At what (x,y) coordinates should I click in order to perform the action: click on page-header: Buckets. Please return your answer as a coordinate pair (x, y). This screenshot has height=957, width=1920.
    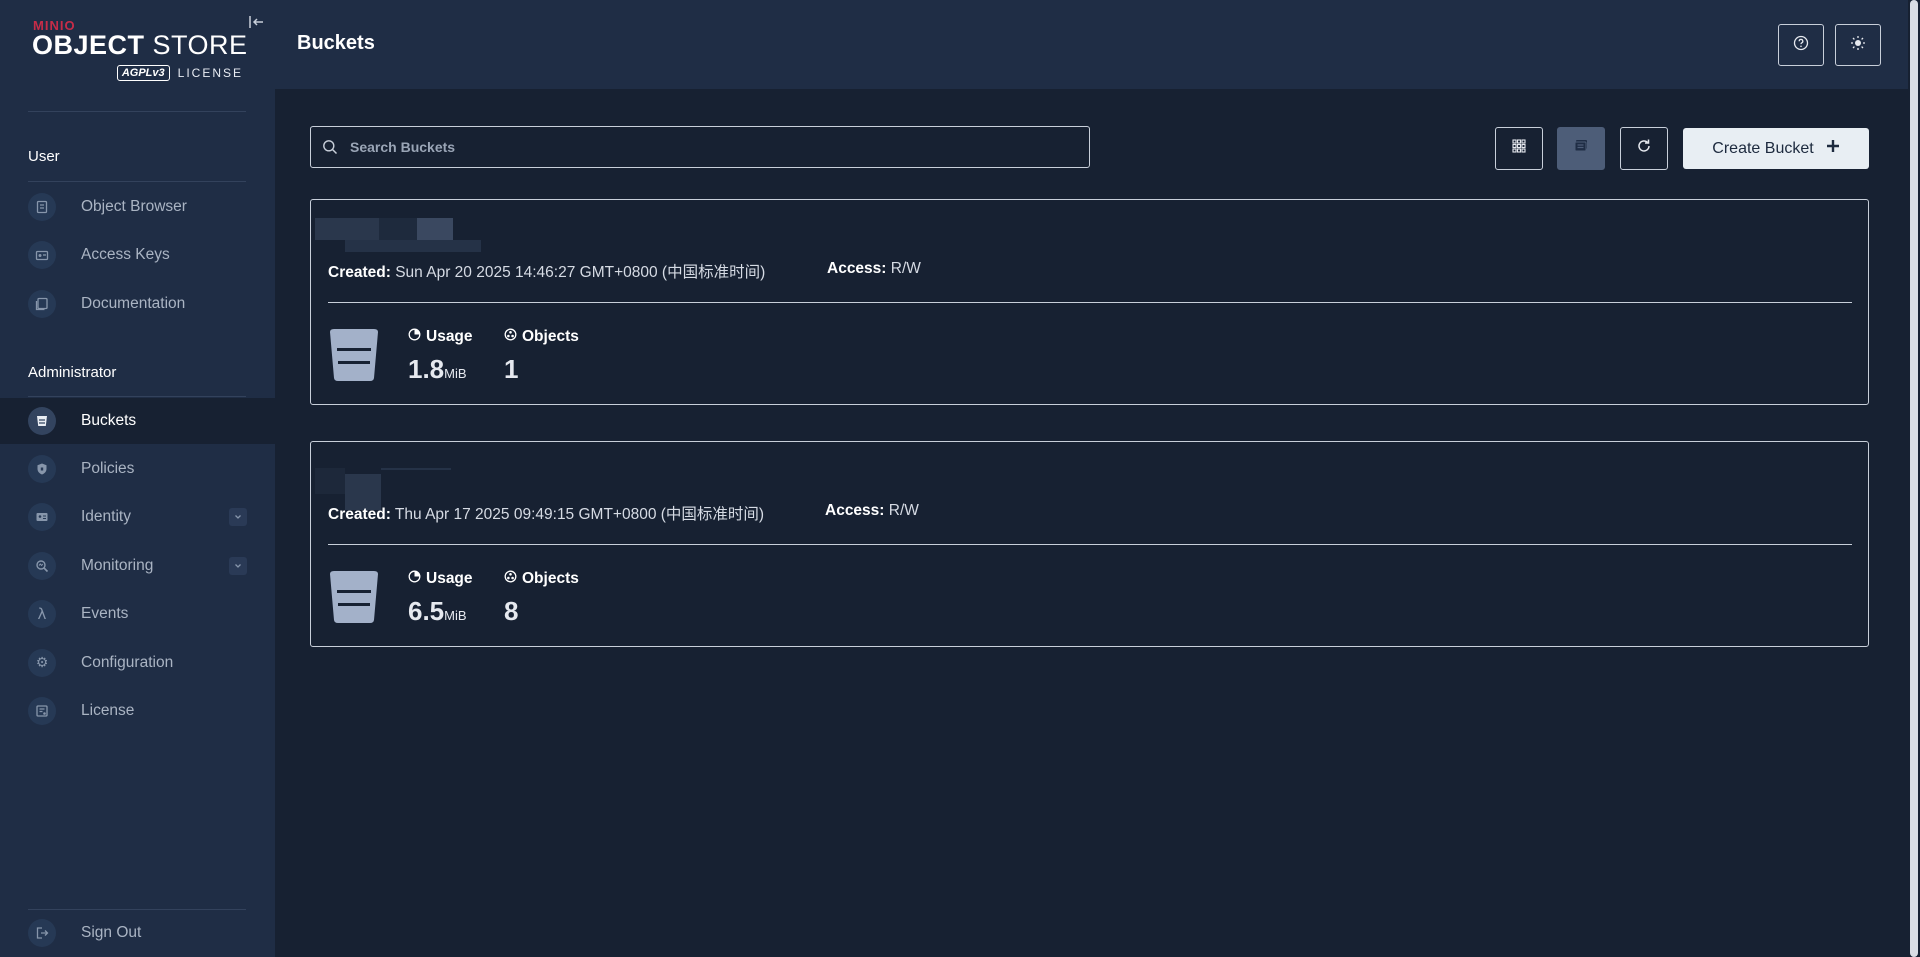
    Looking at the image, I should click on (1091, 44).